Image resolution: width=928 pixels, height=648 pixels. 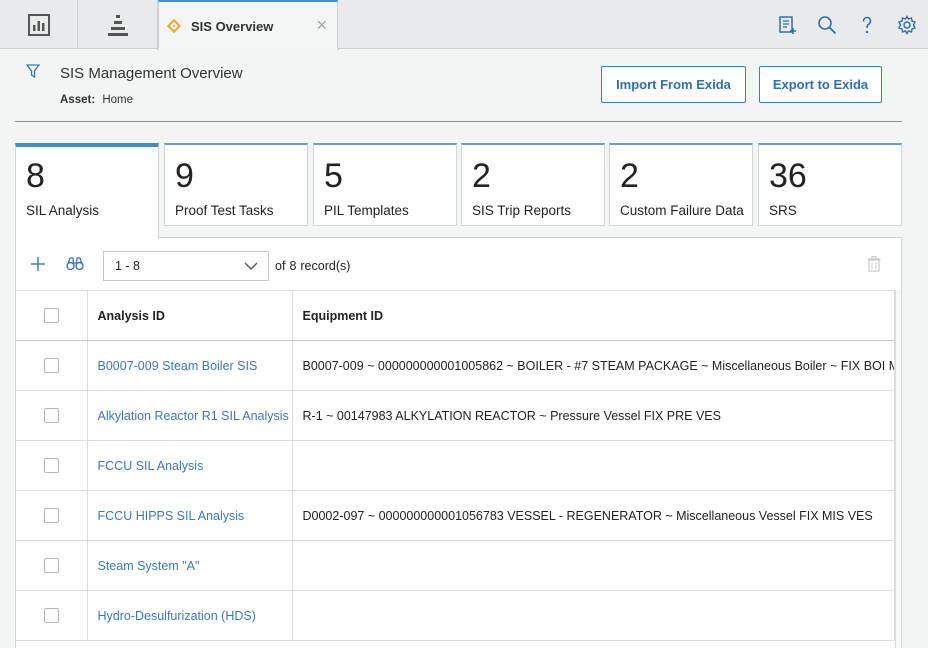 I want to click on card-sis-trip-reports: 2 SIS Trip Reports, so click(x=533, y=184).